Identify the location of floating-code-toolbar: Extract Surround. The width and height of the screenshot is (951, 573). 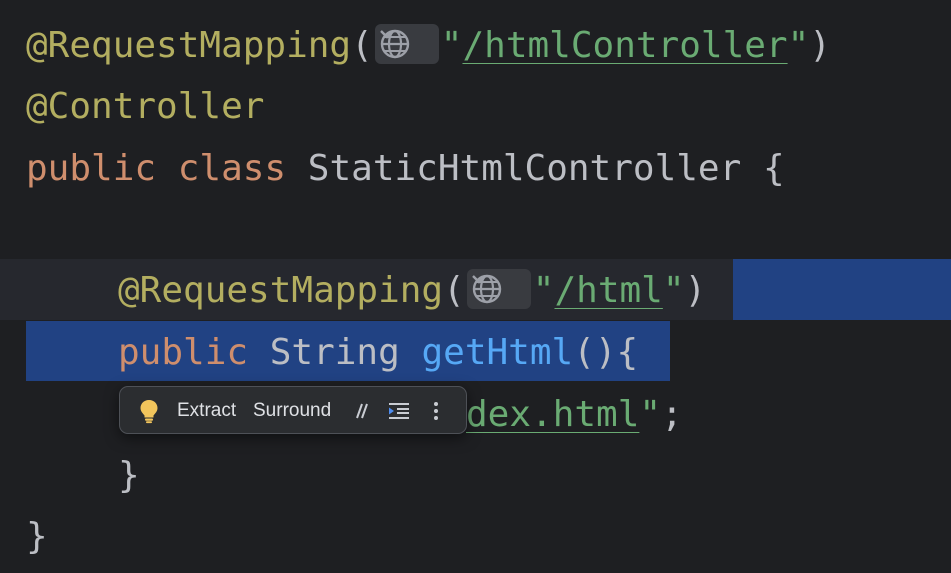
(293, 410).